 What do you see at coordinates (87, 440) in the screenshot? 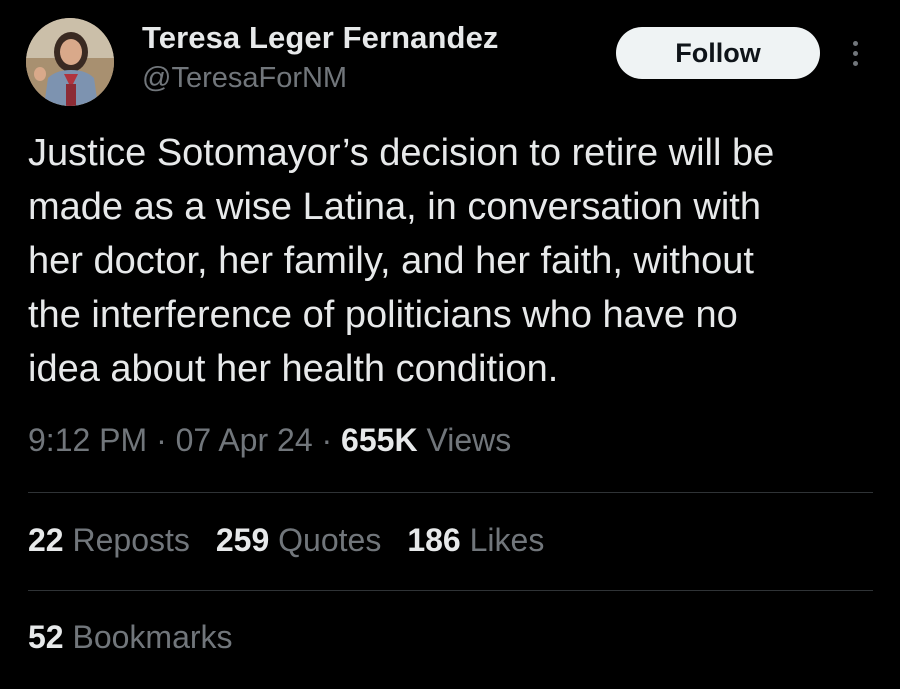
I see `tweet-time: 9:12 PM` at bounding box center [87, 440].